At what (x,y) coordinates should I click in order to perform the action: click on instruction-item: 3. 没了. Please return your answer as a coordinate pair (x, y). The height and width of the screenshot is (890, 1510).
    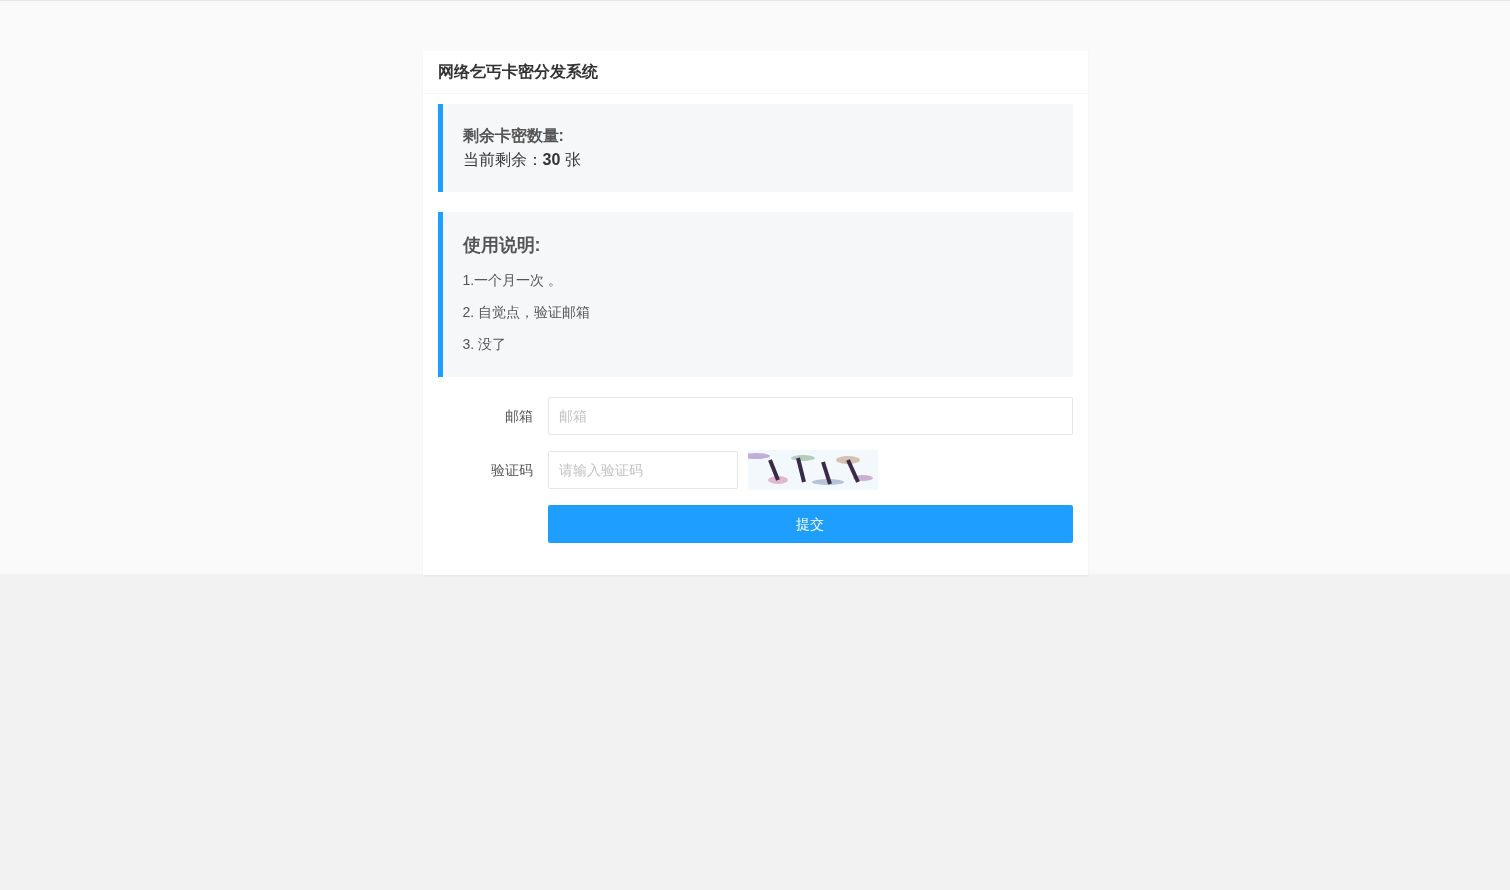
    Looking at the image, I should click on (485, 344).